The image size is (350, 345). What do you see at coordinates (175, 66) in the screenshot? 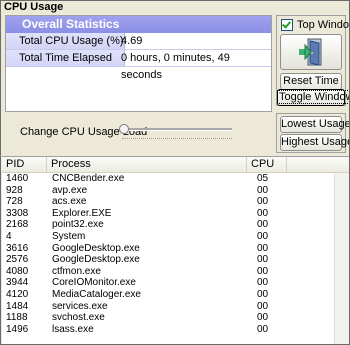
I see `total-time-elapsed-value: 0 hours, 0 minutes, 49 seconds` at bounding box center [175, 66].